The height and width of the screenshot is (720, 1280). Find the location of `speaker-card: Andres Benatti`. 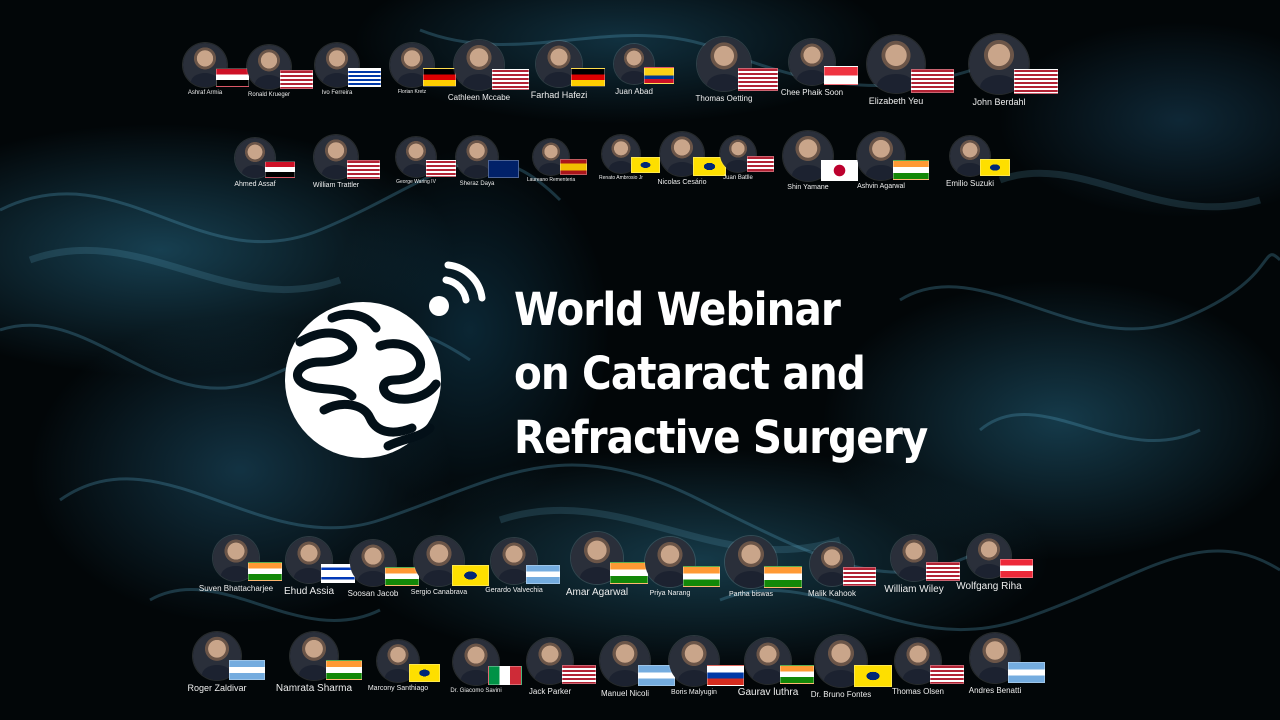

speaker-card: Andres Benatti is located at coordinates (997, 664).